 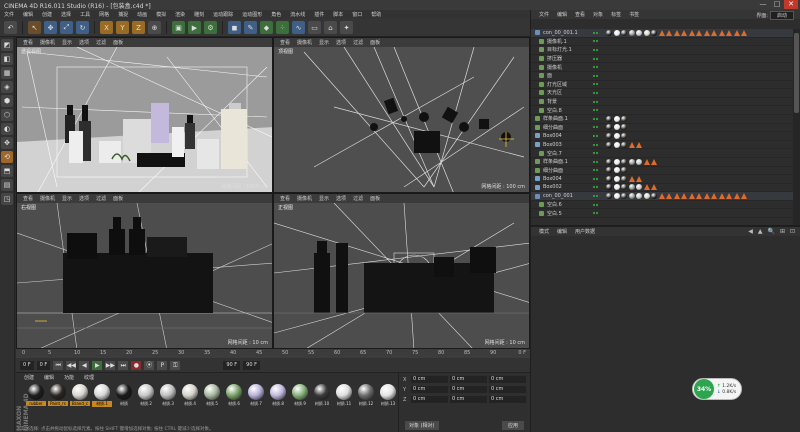 What do you see at coordinates (212, 395) in the screenshot?
I see `material-swatch: 材质.5` at bounding box center [212, 395].